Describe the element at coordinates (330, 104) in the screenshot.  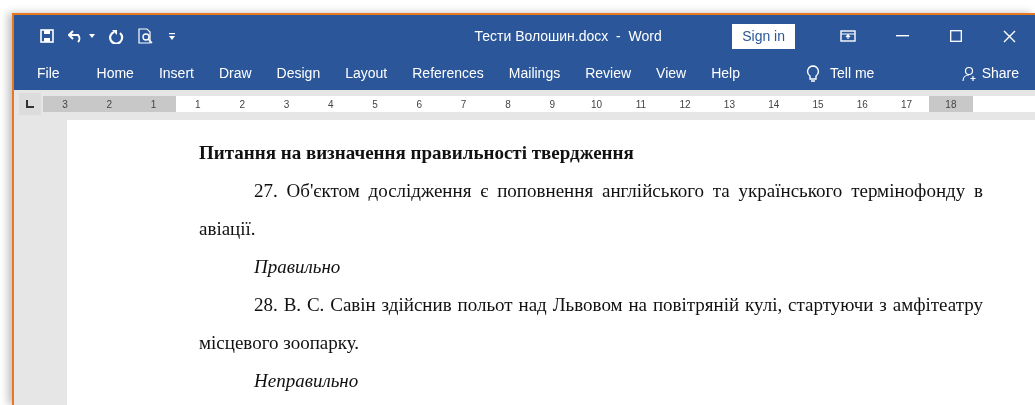
I see `ruler-number: 4` at that location.